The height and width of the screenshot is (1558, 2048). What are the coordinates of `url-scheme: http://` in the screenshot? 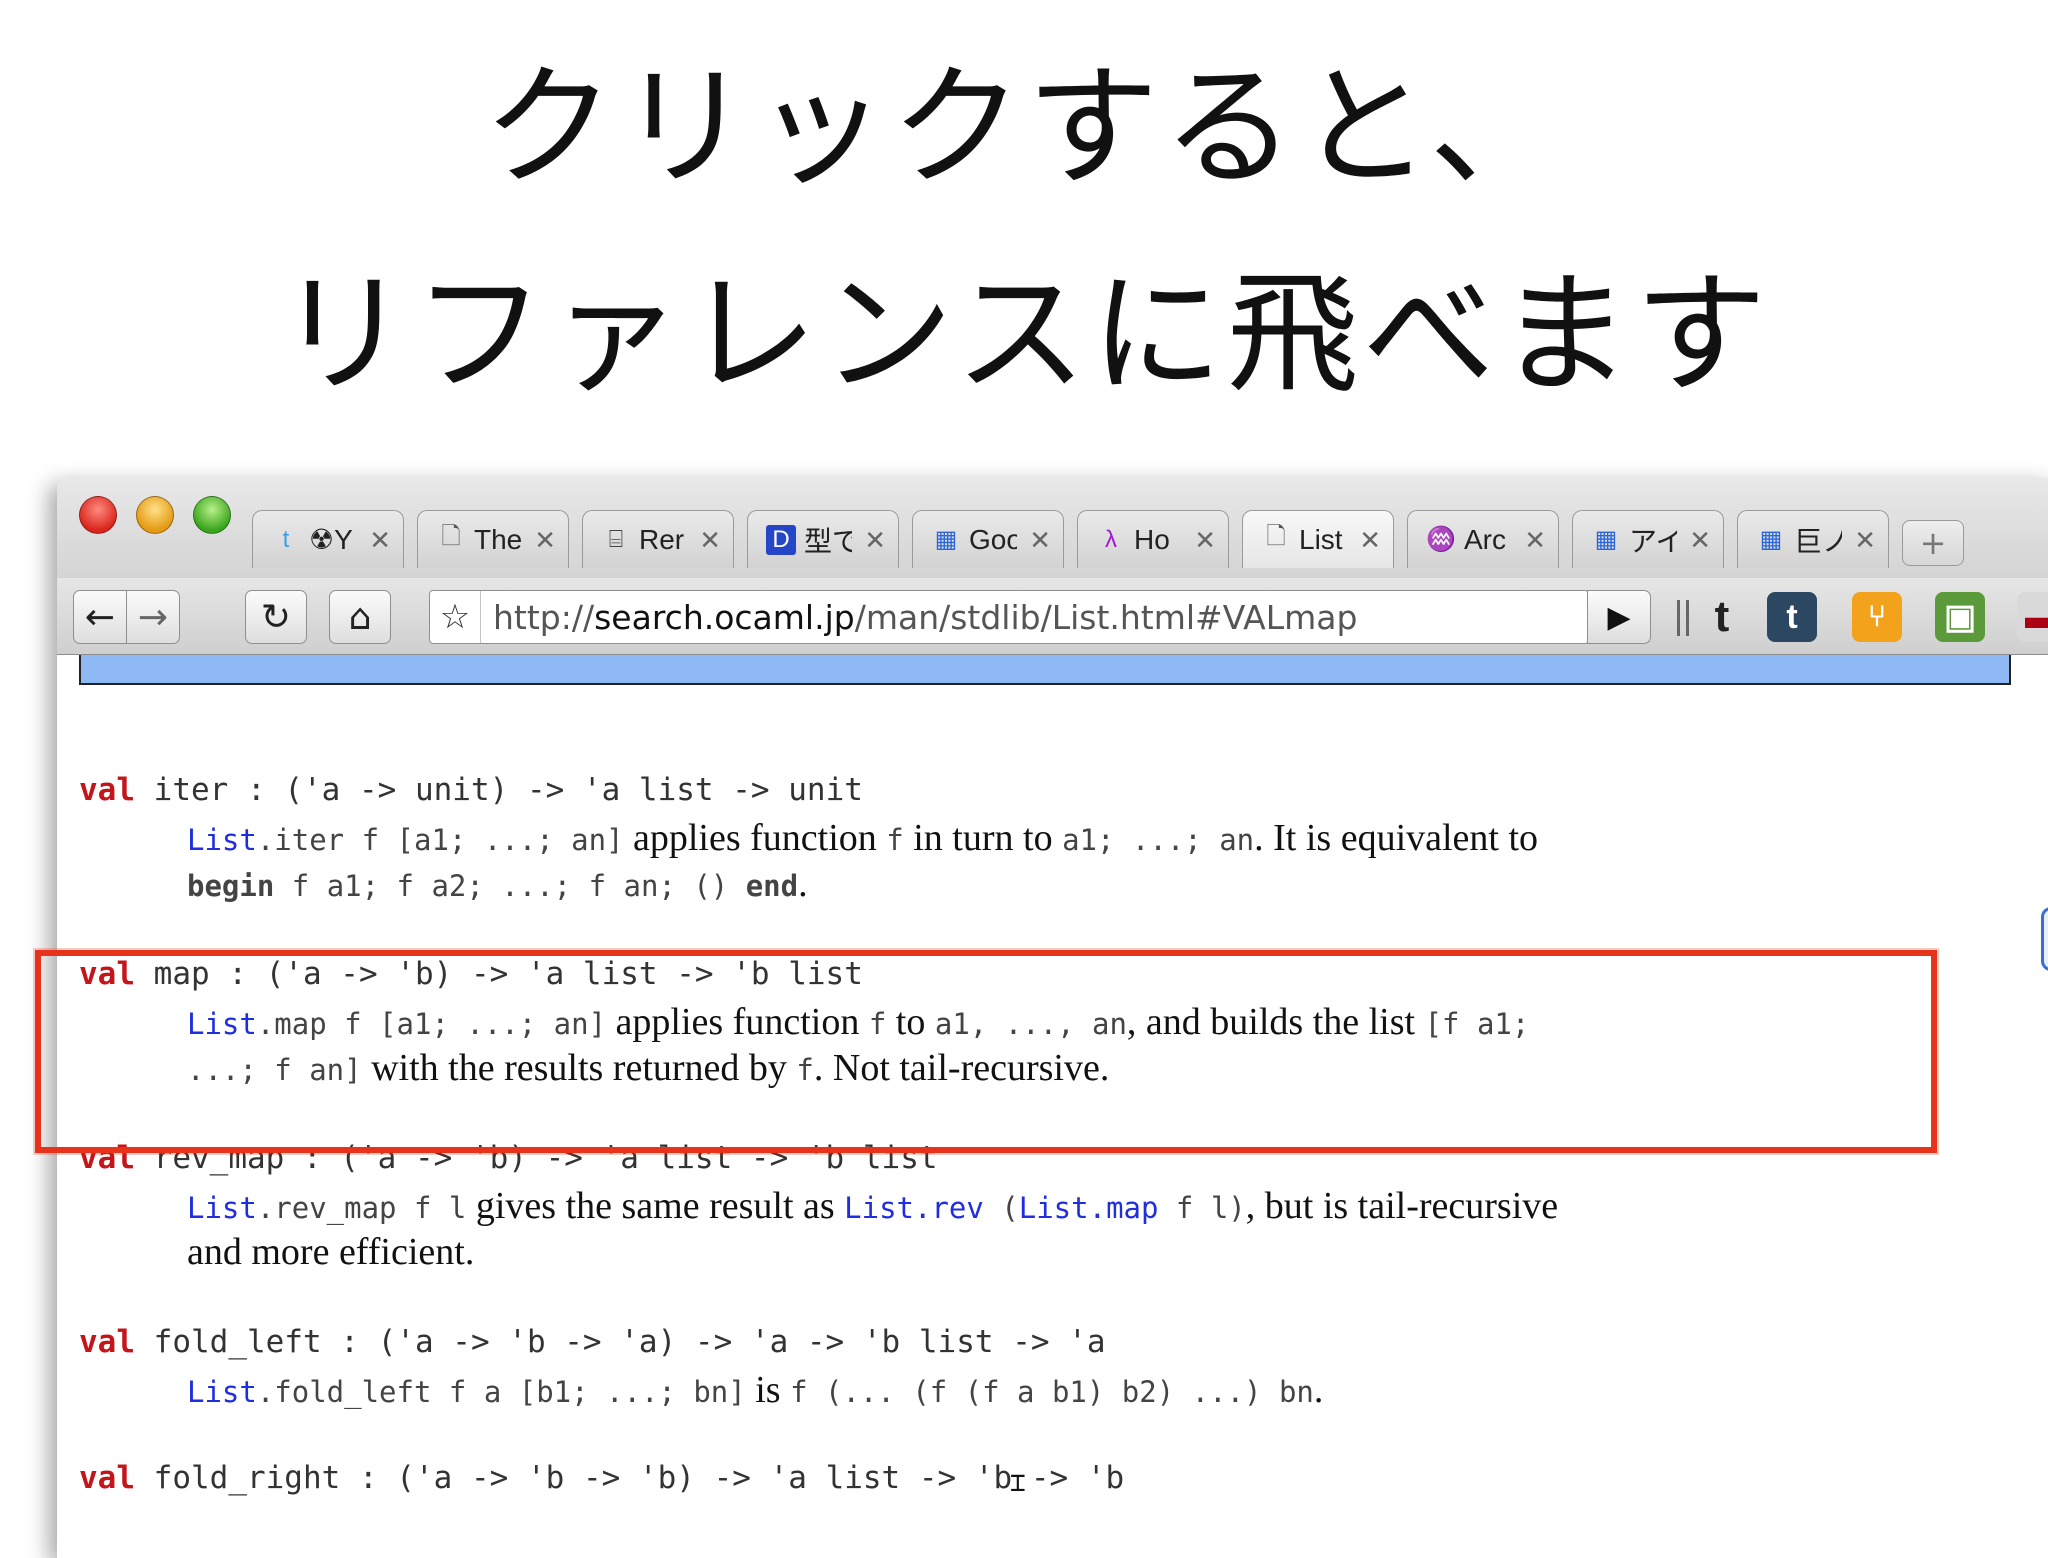 It's located at (544, 617).